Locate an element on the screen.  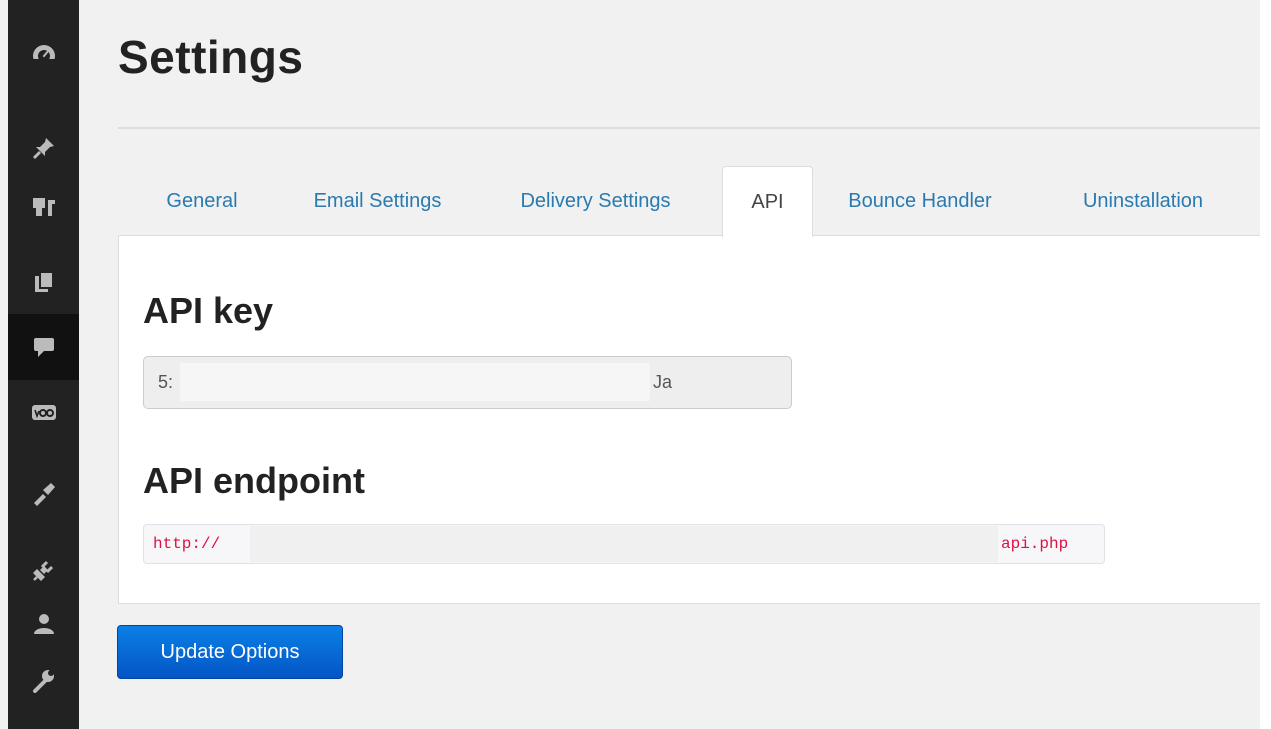
users-icon is located at coordinates (43, 624).